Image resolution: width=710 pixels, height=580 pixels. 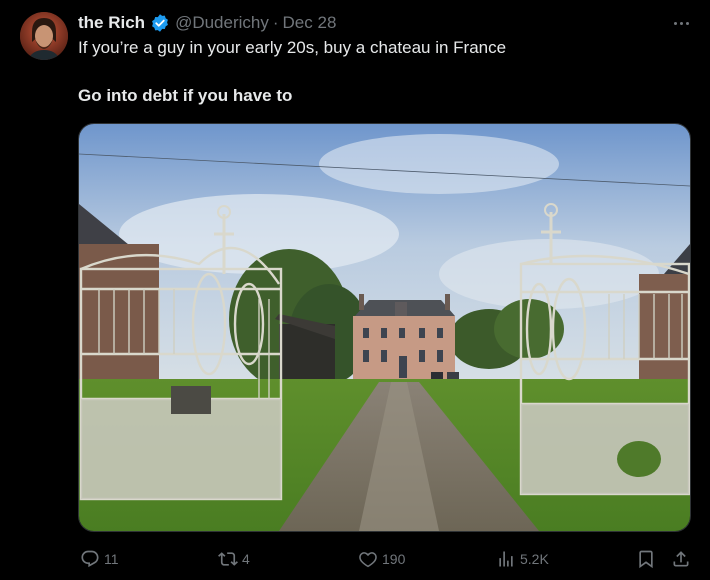 I want to click on bookmark-icon, so click(x=646, y=559).